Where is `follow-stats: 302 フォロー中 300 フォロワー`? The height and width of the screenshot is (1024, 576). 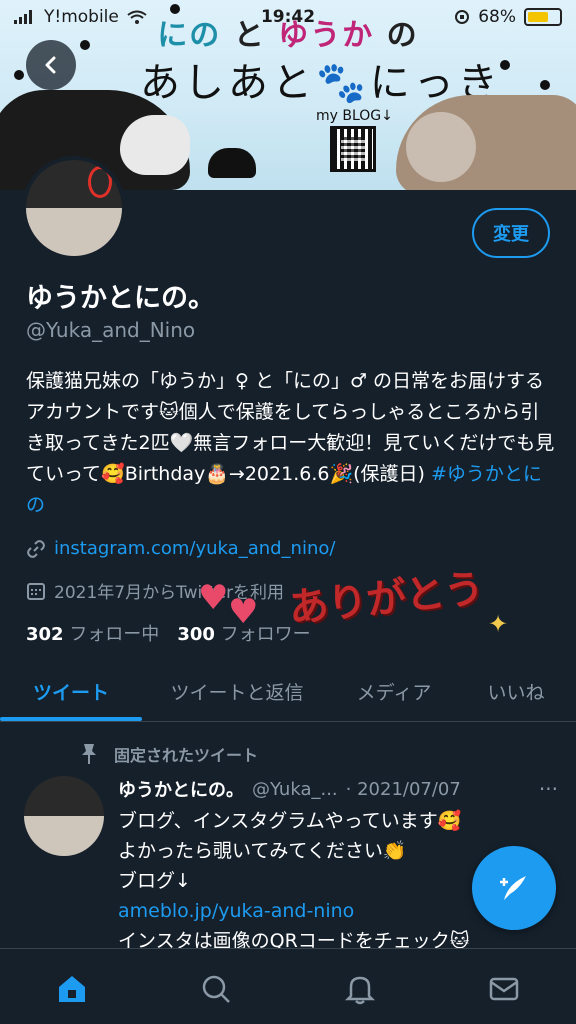
follow-stats: 302 フォロー中 300 フォロワー is located at coordinates (168, 633).